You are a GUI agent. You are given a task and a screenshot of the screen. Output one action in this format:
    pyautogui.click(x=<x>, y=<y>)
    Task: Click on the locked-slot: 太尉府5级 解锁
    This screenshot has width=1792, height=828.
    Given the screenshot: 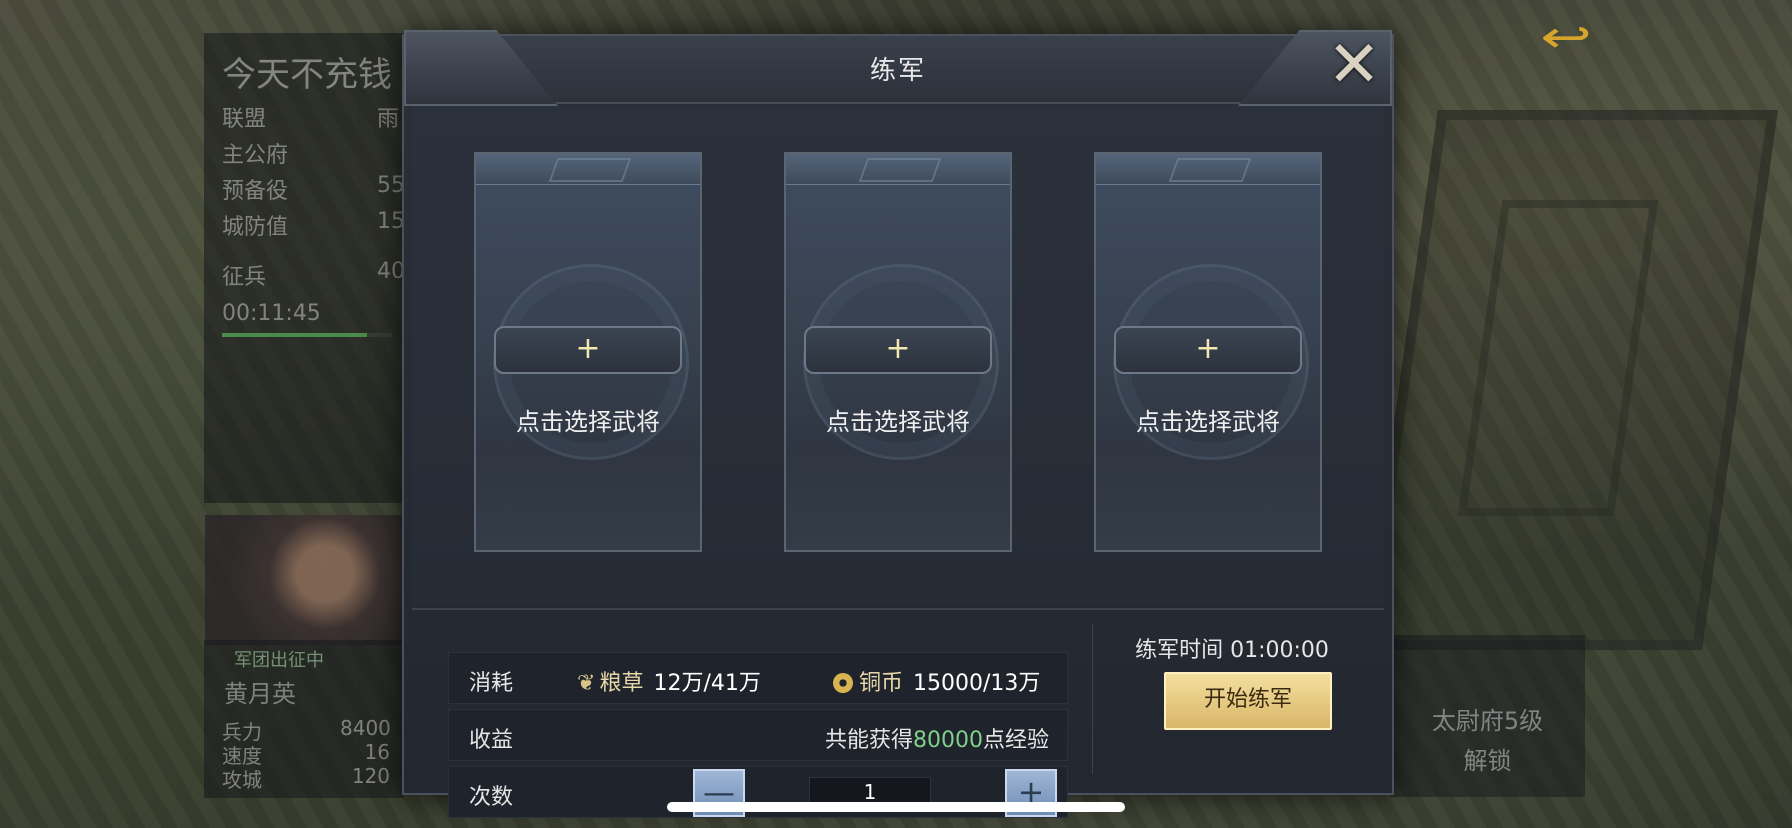 What is the action you would take?
    pyautogui.click(x=1487, y=716)
    